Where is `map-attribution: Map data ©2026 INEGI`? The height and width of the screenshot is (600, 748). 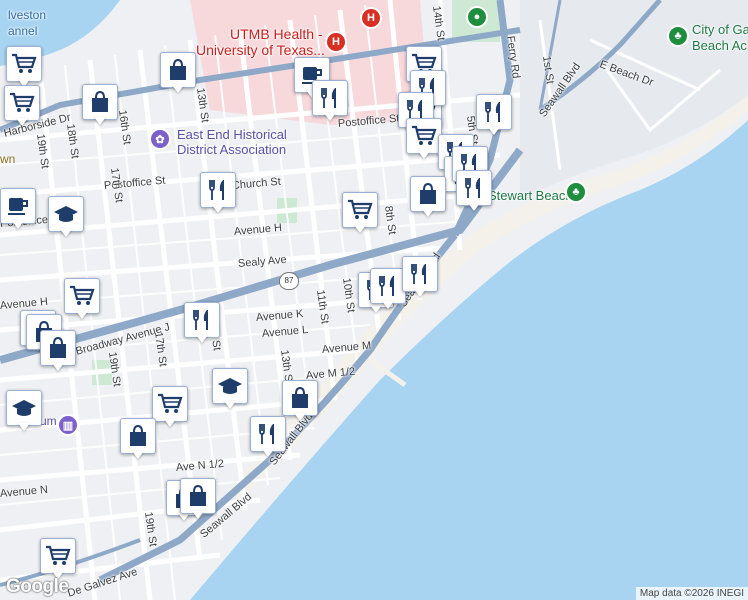 map-attribution: Map data ©2026 INEGI is located at coordinates (691, 593).